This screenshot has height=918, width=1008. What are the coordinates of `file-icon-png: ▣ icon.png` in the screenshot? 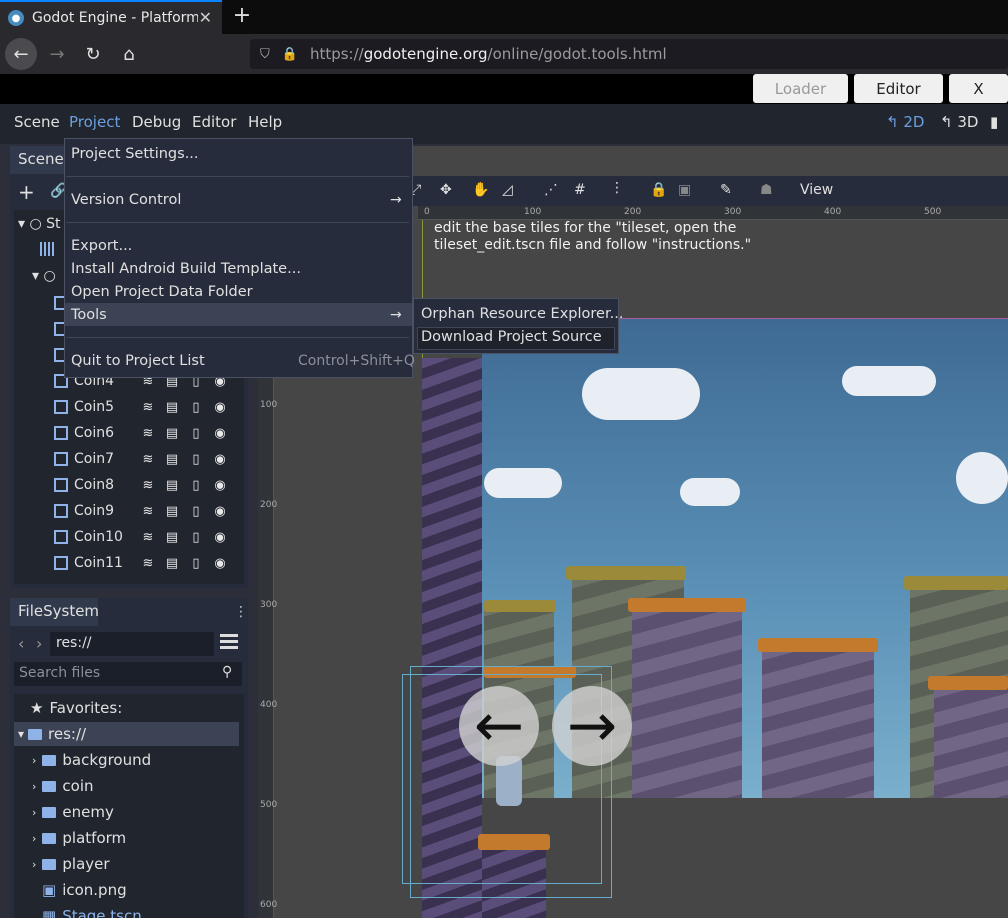 It's located at (84, 890).